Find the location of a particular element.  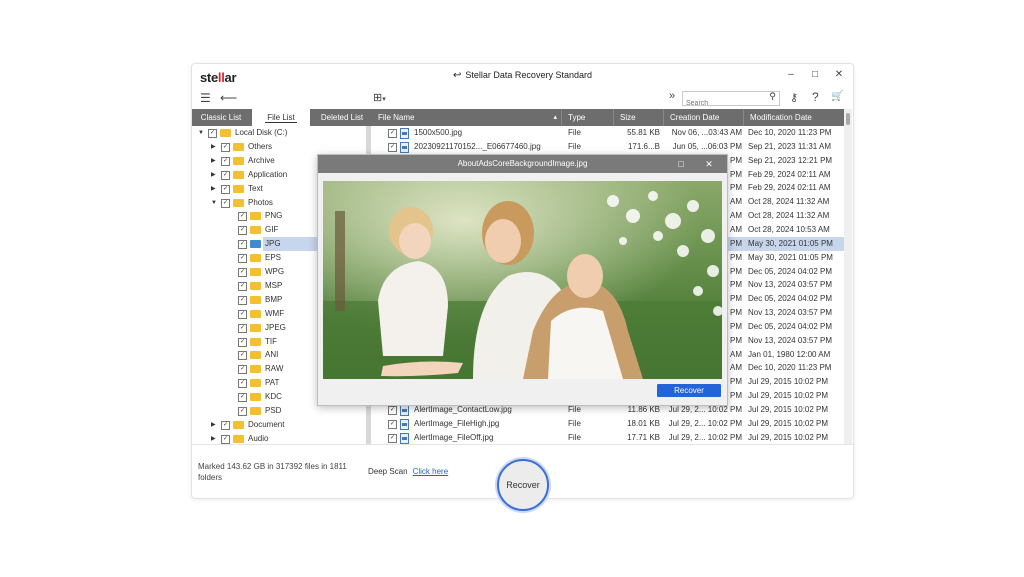

column-file-name: File Name ▴ is located at coordinates (467, 117).